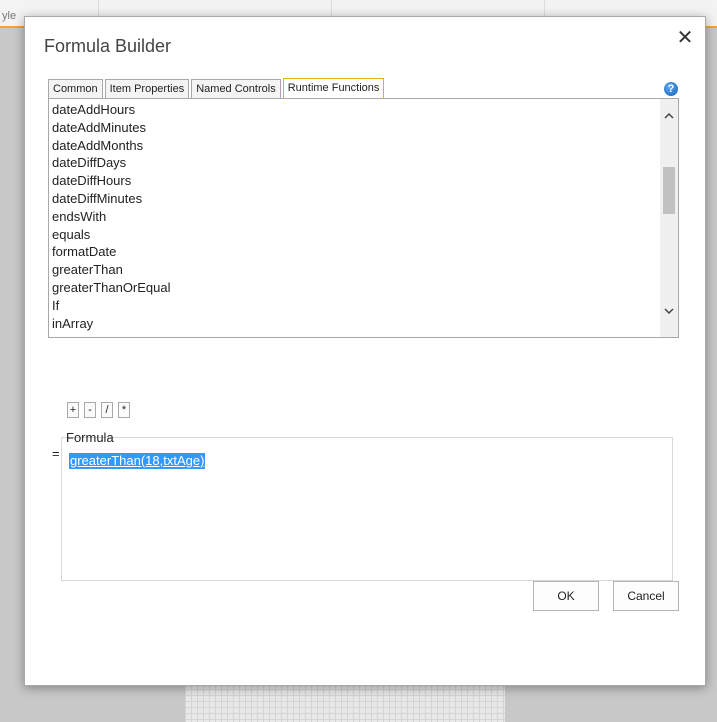 This screenshot has width=717, height=722. What do you see at coordinates (56, 453) in the screenshot?
I see `equals-sign: =` at bounding box center [56, 453].